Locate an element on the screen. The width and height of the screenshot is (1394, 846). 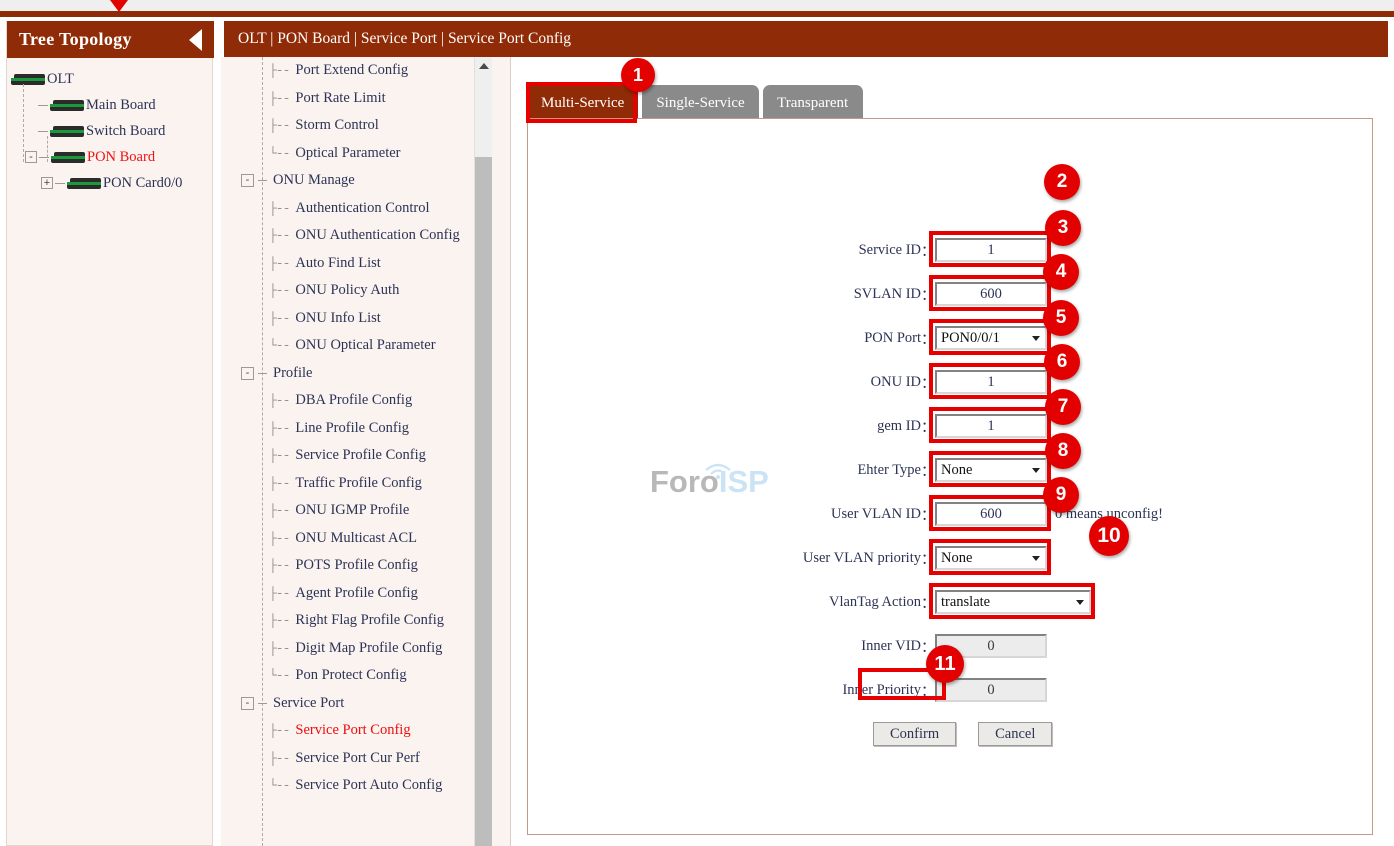
menu-item: ├-- Digit Map Profile Config is located at coordinates (357, 649).